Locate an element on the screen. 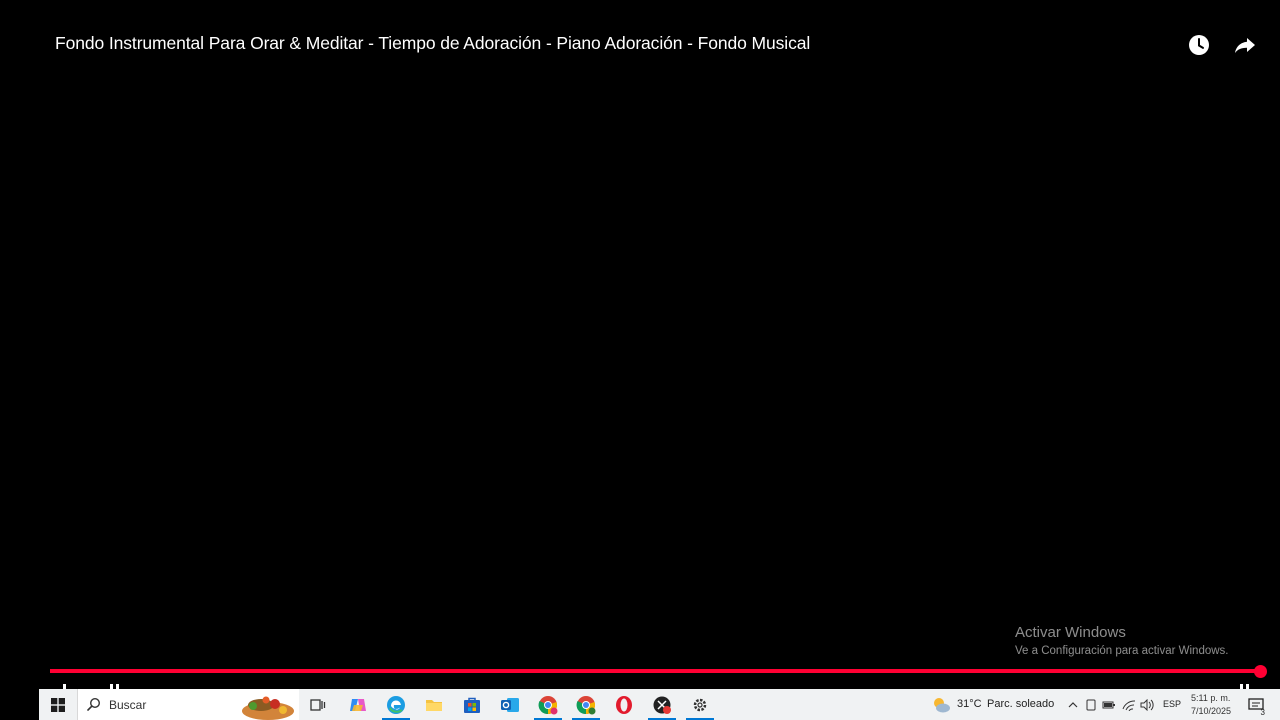  store-icon is located at coordinates (472, 705).